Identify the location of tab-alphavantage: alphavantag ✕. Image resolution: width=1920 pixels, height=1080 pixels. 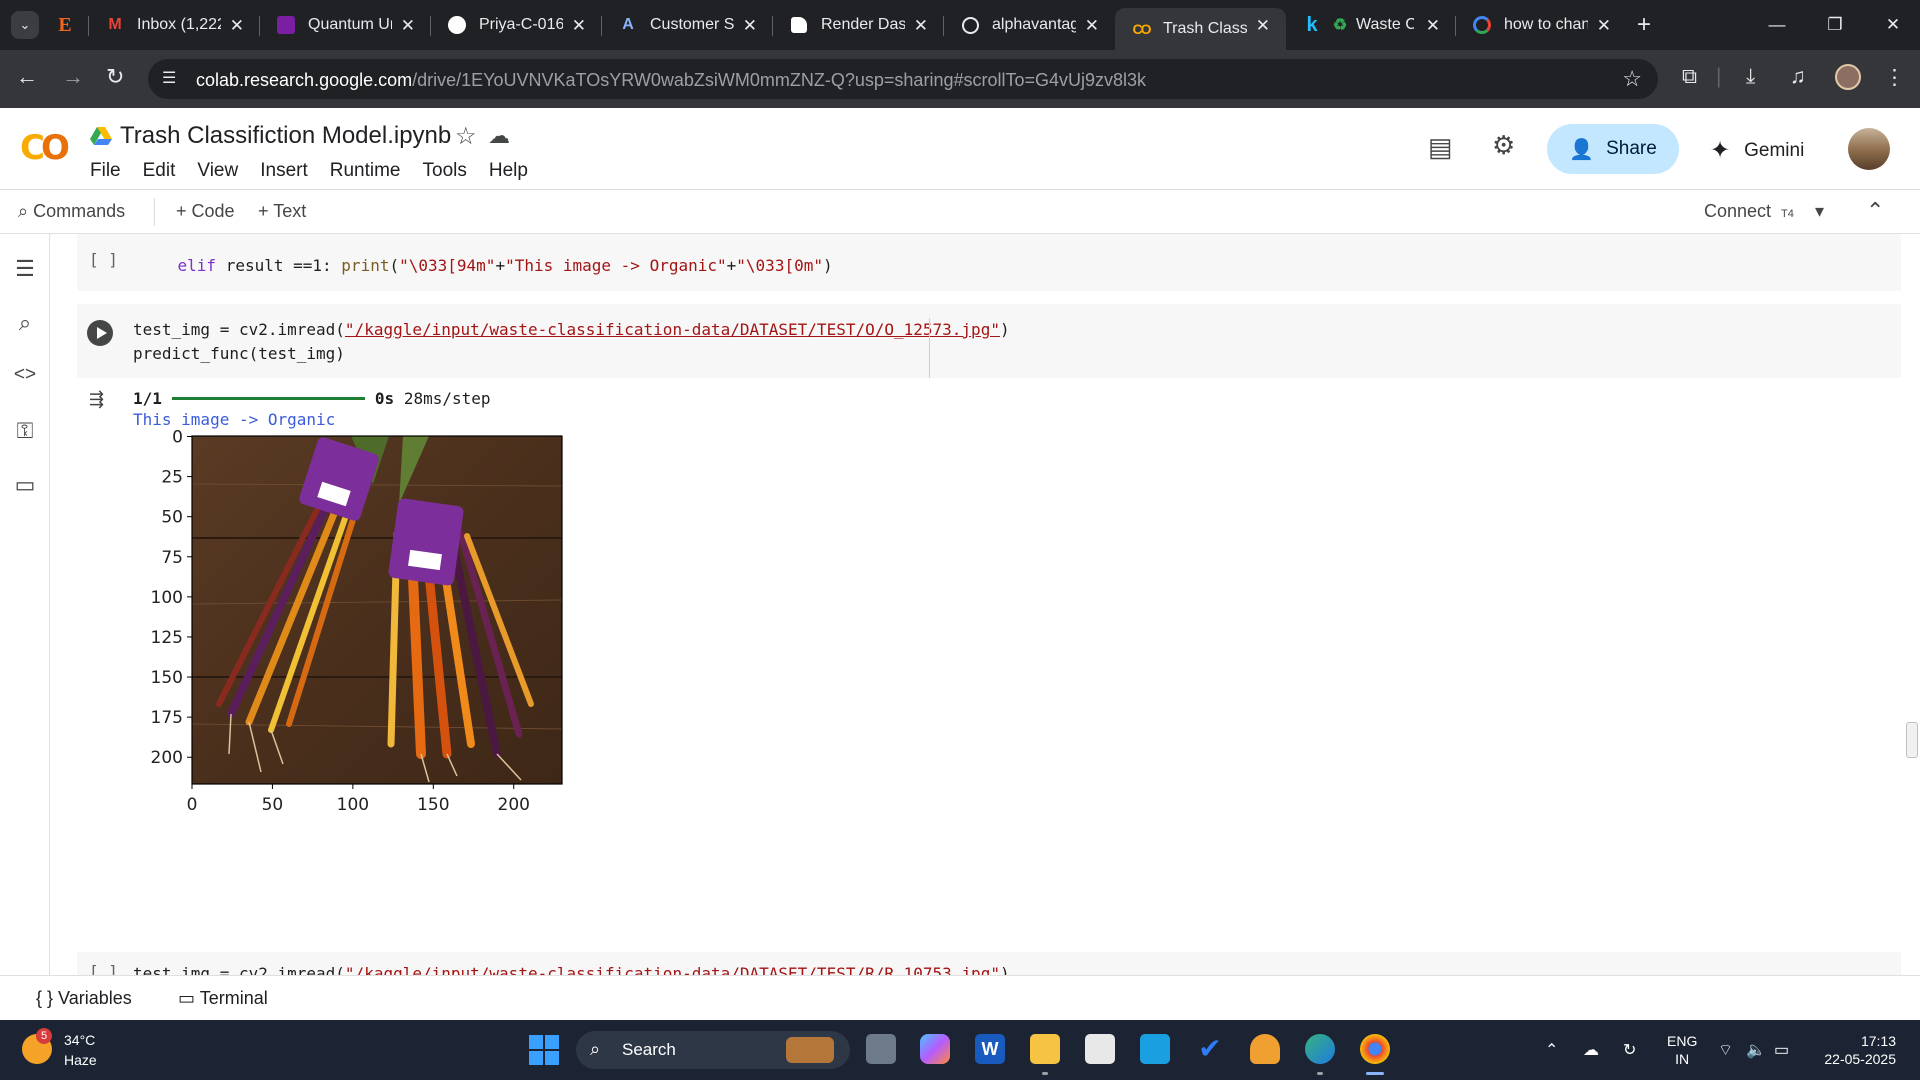
(1029, 25).